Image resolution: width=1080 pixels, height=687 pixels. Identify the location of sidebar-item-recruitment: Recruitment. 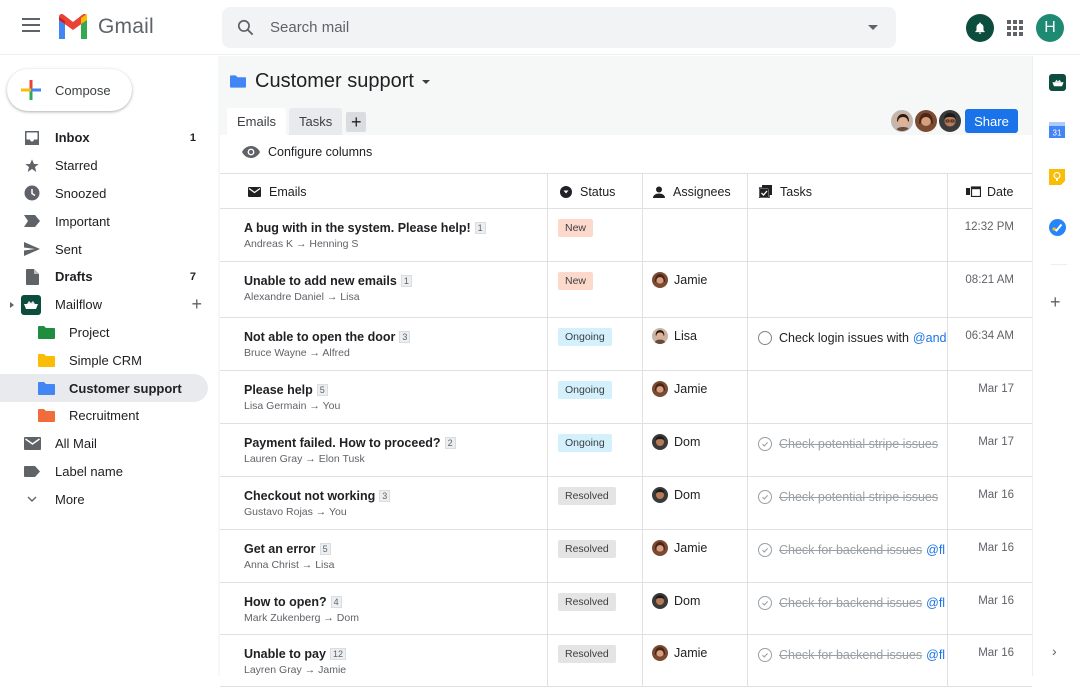
(109, 416).